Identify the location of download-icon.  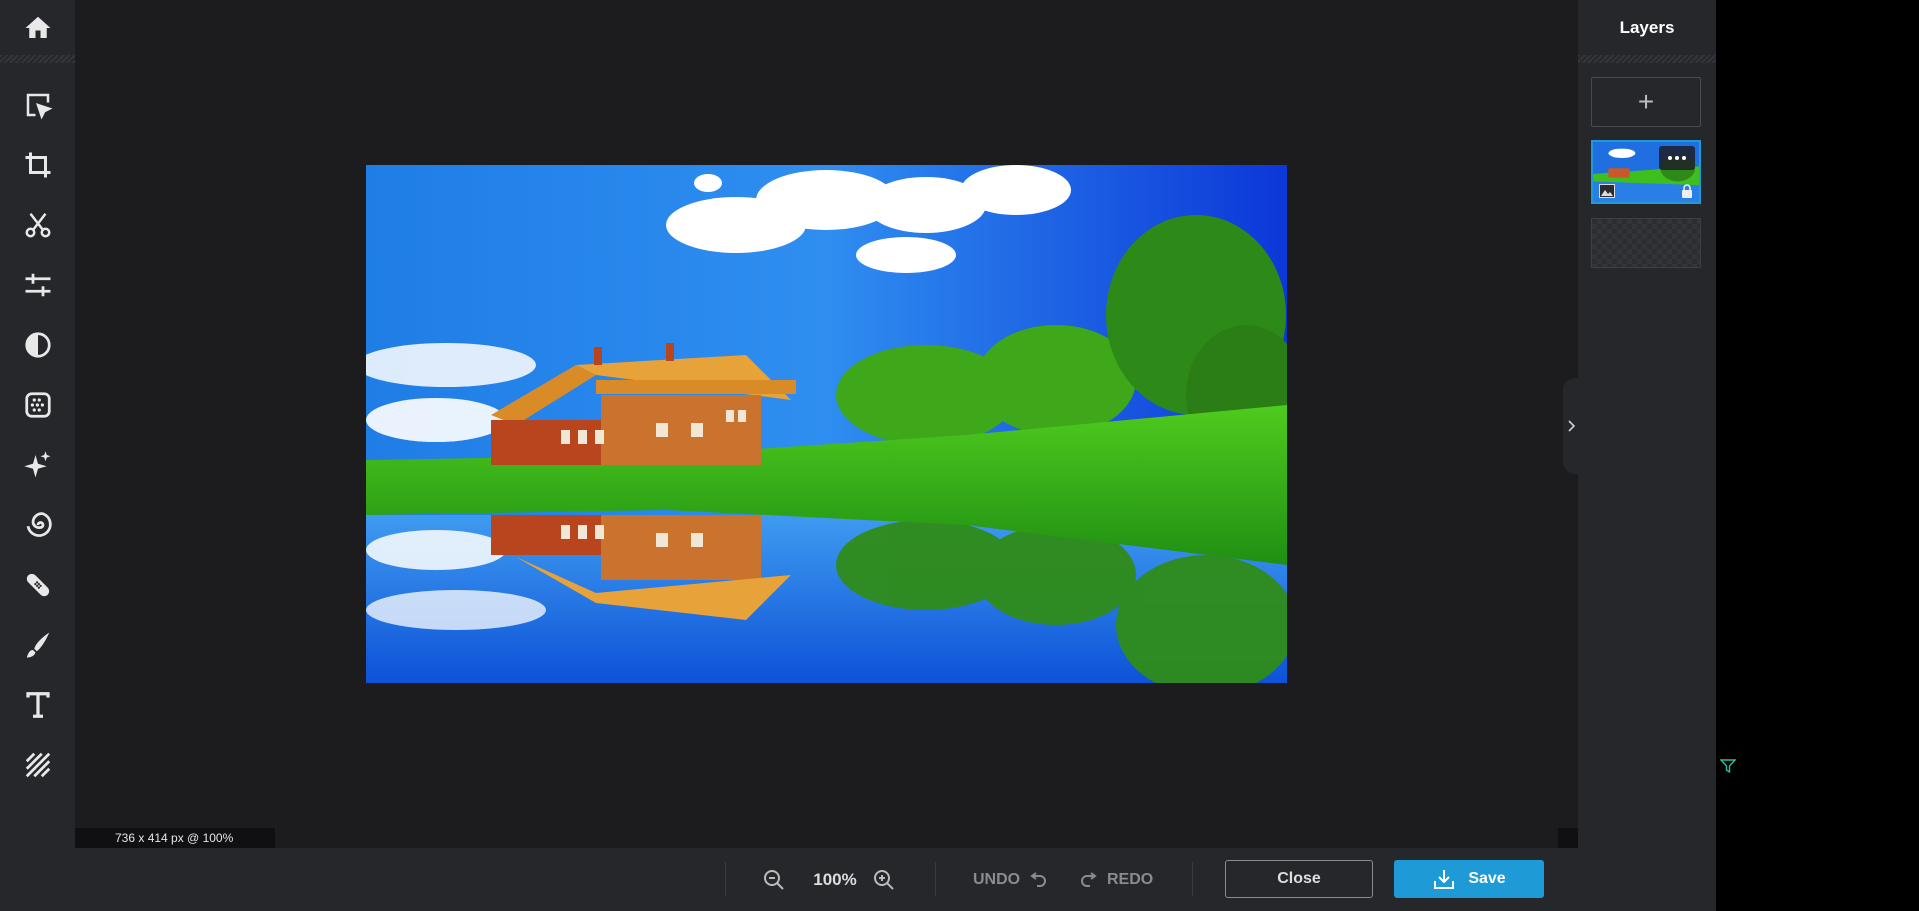
(1444, 879).